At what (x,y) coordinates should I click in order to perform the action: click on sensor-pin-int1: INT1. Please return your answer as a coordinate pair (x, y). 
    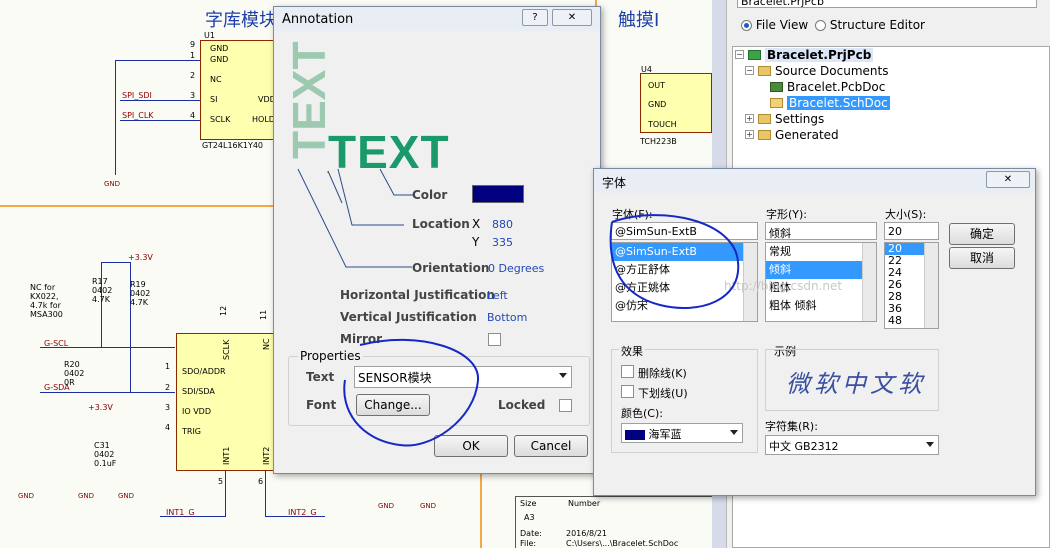
    Looking at the image, I should click on (226, 455).